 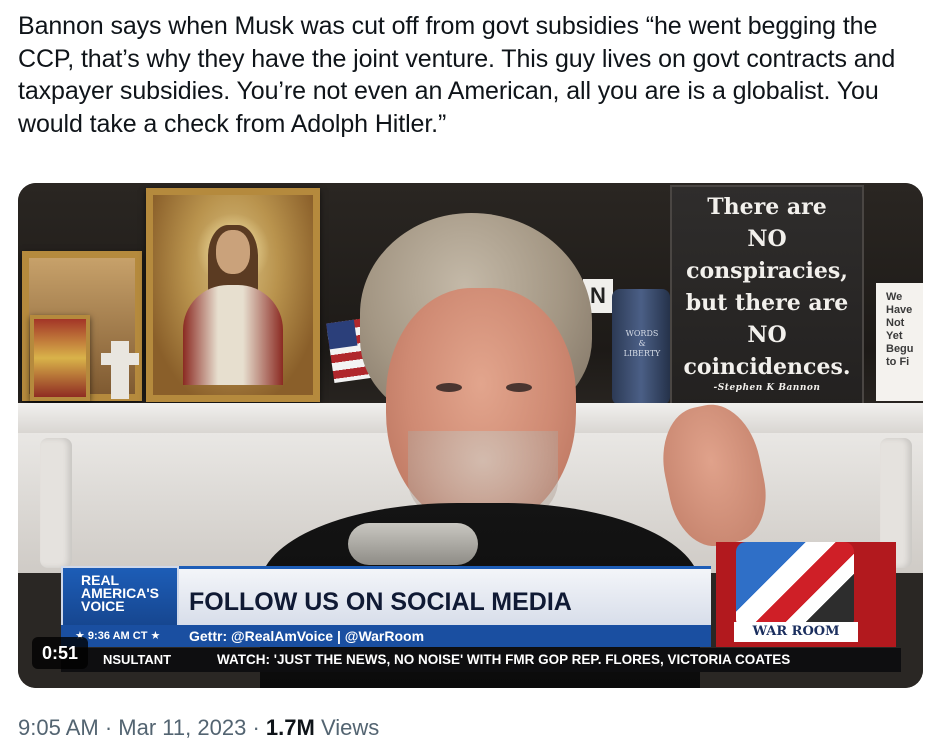 What do you see at coordinates (60, 653) in the screenshot?
I see `video-duration-badge: 0:51` at bounding box center [60, 653].